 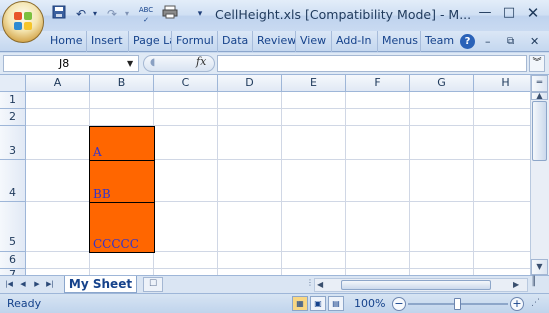 What do you see at coordinates (37, 284) in the screenshot?
I see `next-sheet-icon: ▶` at bounding box center [37, 284].